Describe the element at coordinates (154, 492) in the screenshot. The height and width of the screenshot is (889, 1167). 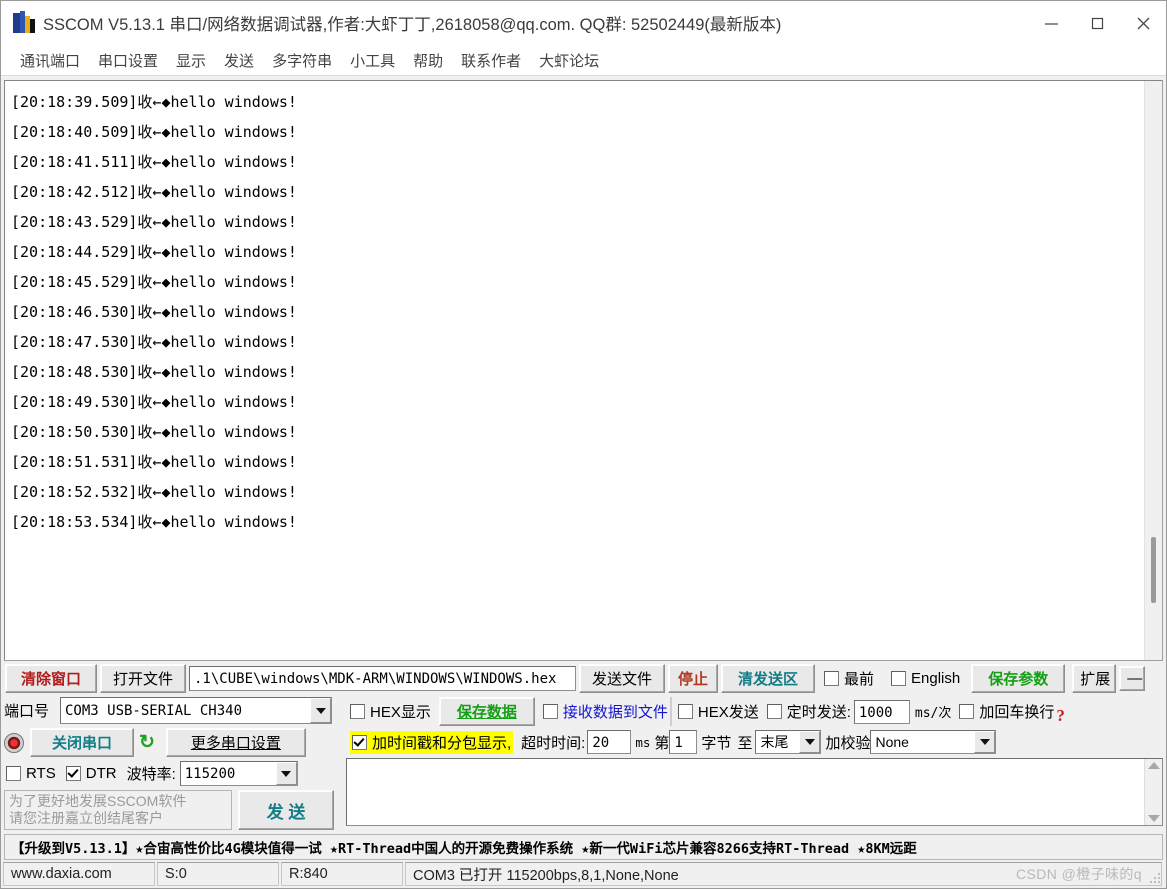
I see `terminal-line: [20:18:52.532]收←◆hello windows!` at that location.